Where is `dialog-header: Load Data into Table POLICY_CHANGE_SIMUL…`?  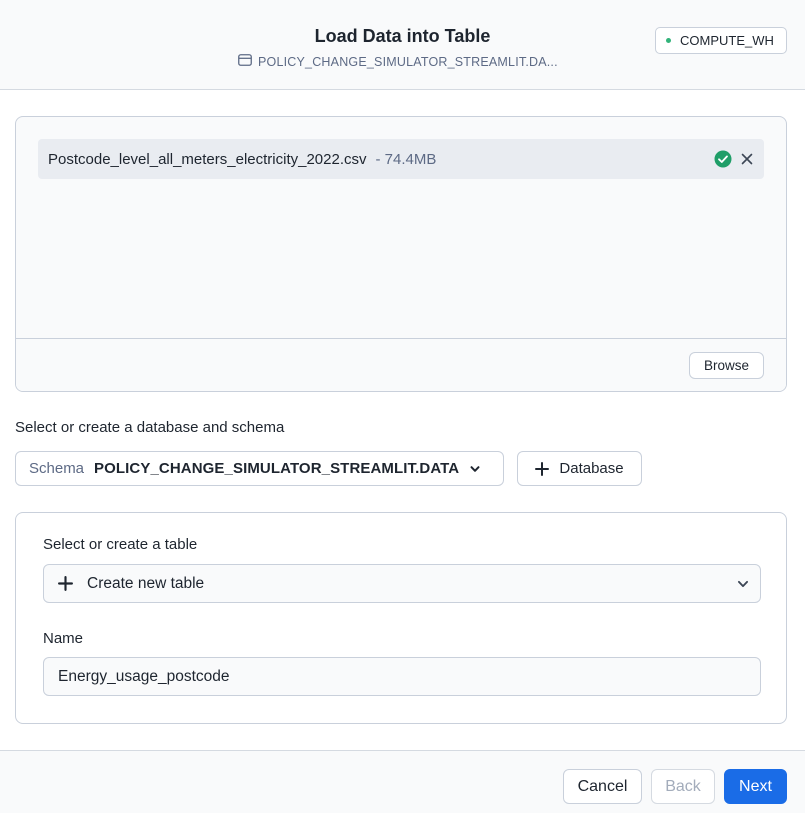 dialog-header: Load Data into Table POLICY_CHANGE_SIMUL… is located at coordinates (402, 45).